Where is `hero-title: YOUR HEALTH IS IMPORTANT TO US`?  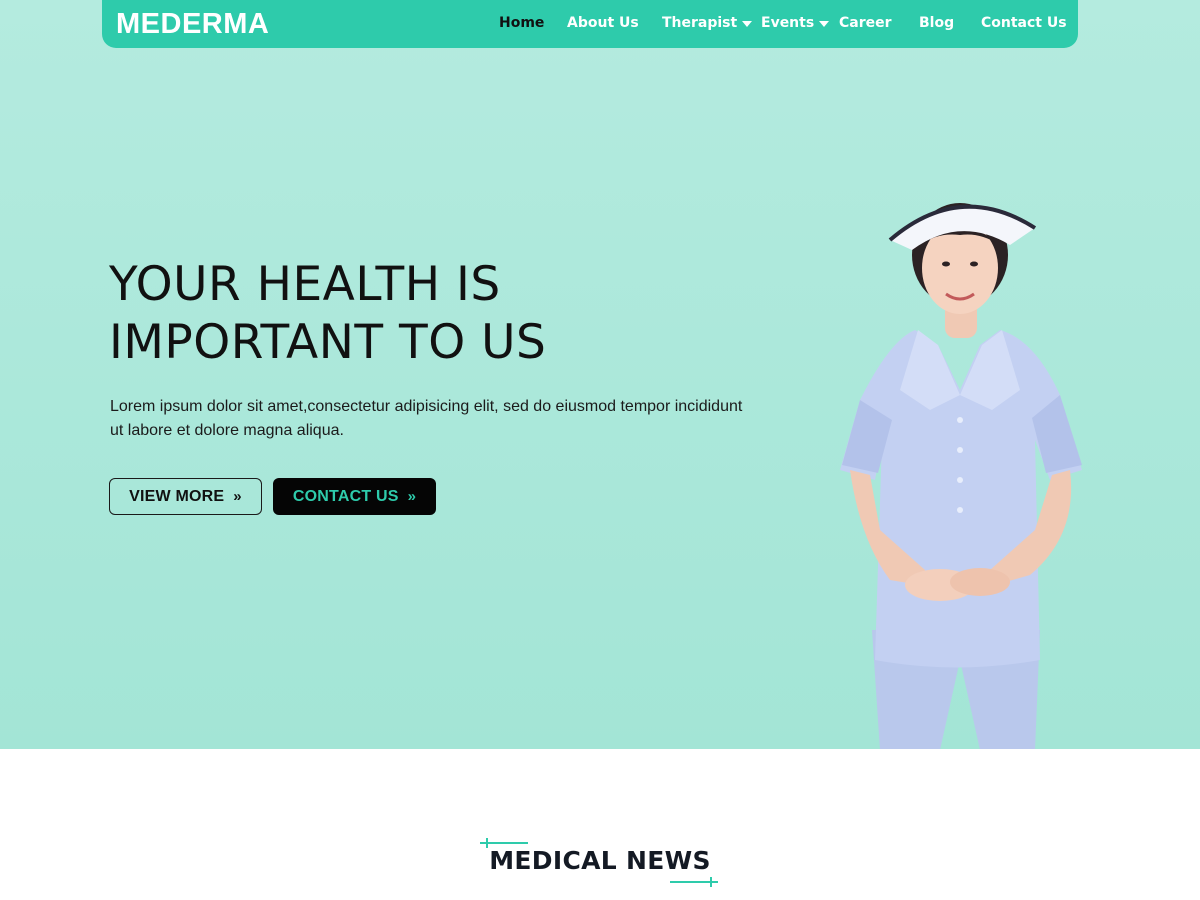
hero-title: YOUR HEALTH IS IMPORTANT TO US is located at coordinates (409, 314).